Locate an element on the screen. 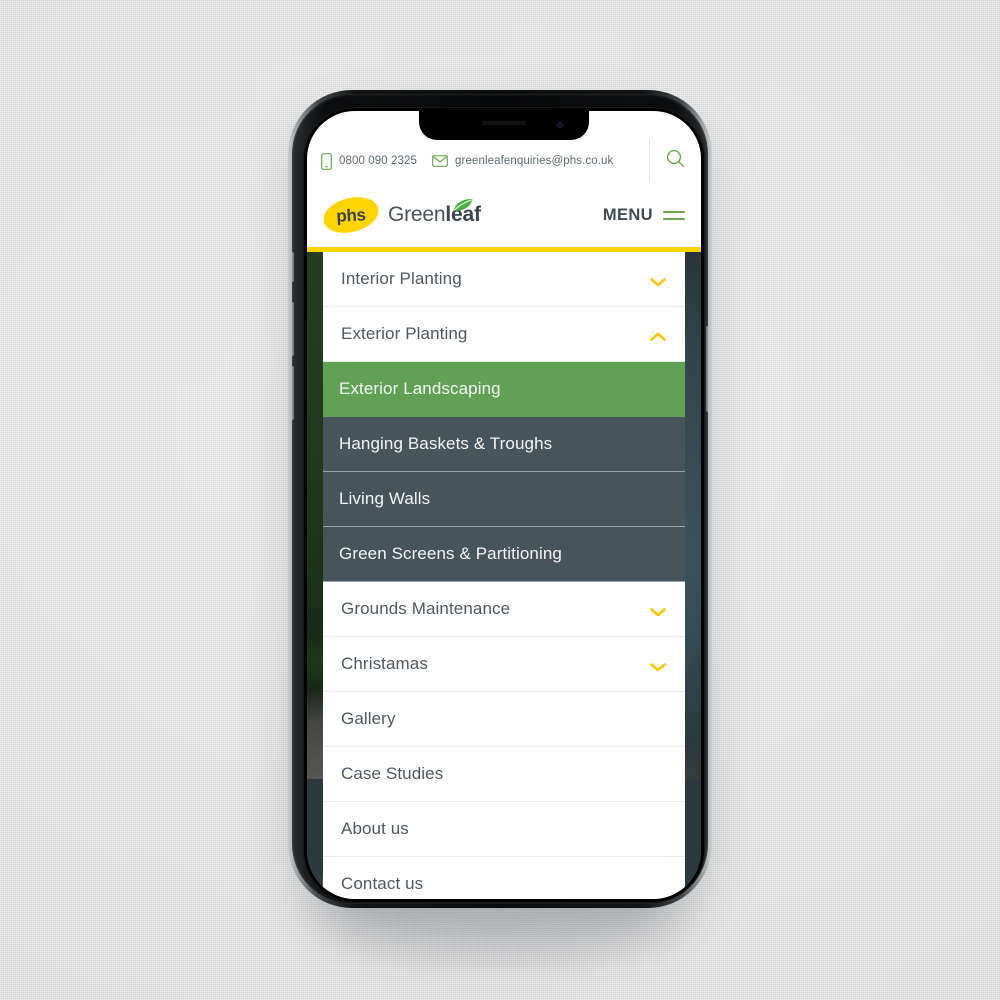 Image resolution: width=1000 pixels, height=1000 pixels. nav-item-exterior-planting: Exterior Planting is located at coordinates (504, 334).